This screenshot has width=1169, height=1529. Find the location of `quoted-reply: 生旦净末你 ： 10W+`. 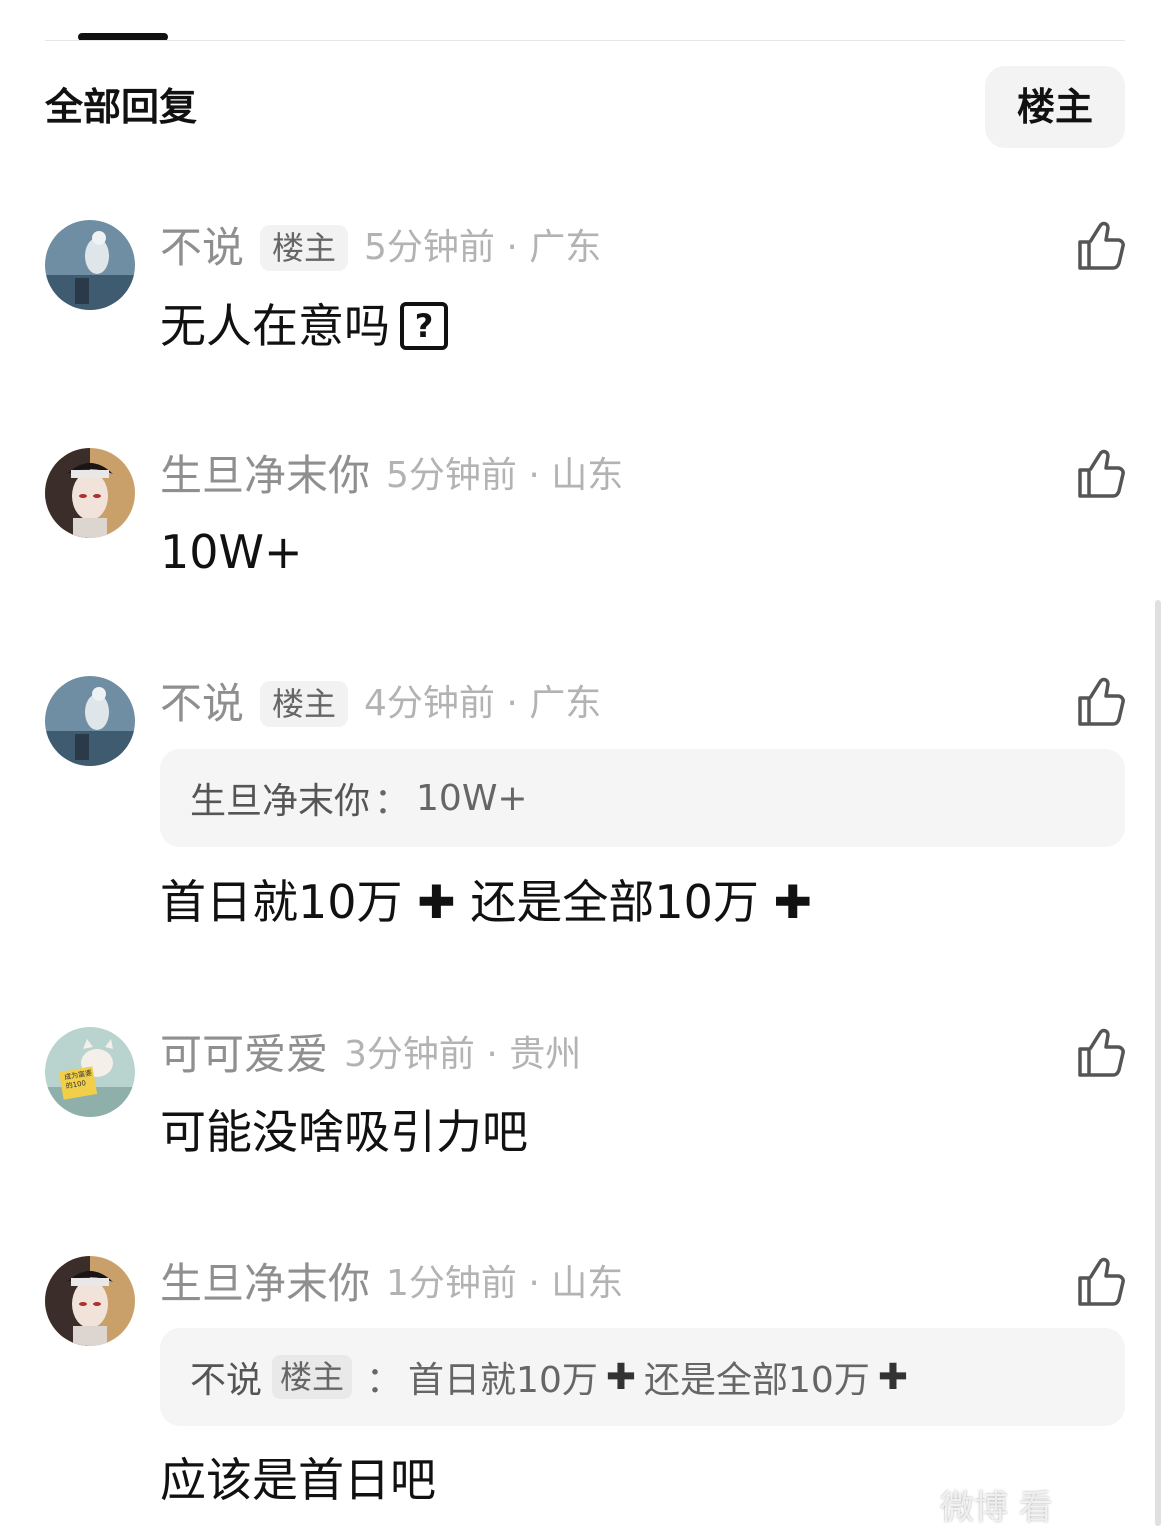

quoted-reply: 生旦净末你 ： 10W+ is located at coordinates (642, 798).